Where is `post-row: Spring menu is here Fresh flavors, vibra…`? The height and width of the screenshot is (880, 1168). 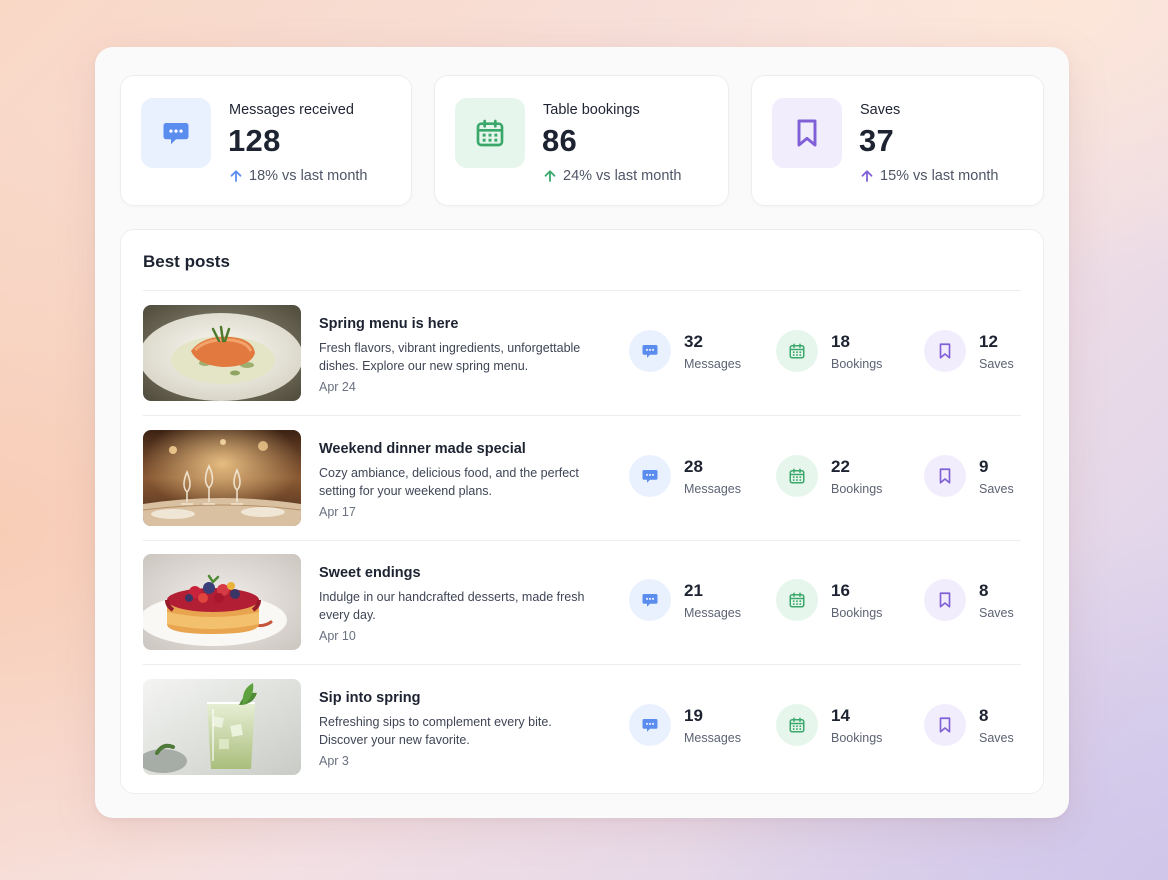 post-row: Spring menu is here Fresh flavors, vibra… is located at coordinates (583, 353).